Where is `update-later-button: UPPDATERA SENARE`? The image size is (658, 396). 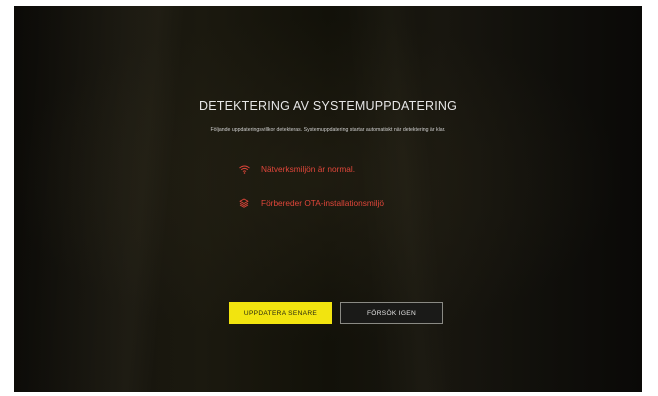 update-later-button: UPPDATERA SENARE is located at coordinates (280, 313).